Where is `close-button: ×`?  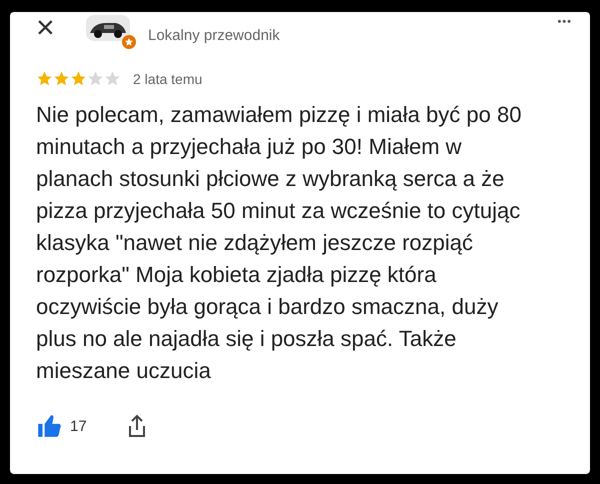 close-button: × is located at coordinates (56, 27).